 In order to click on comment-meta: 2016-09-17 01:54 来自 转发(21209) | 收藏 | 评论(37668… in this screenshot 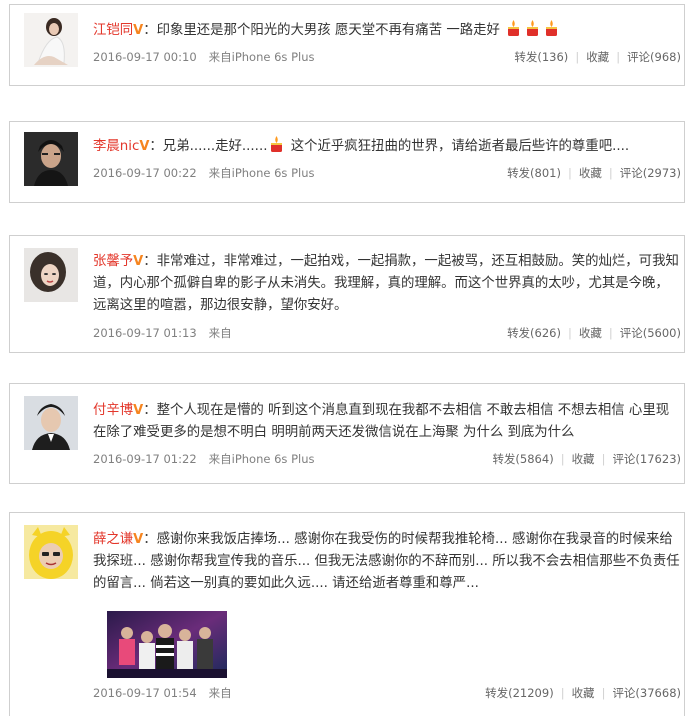, I will do `click(387, 693)`.